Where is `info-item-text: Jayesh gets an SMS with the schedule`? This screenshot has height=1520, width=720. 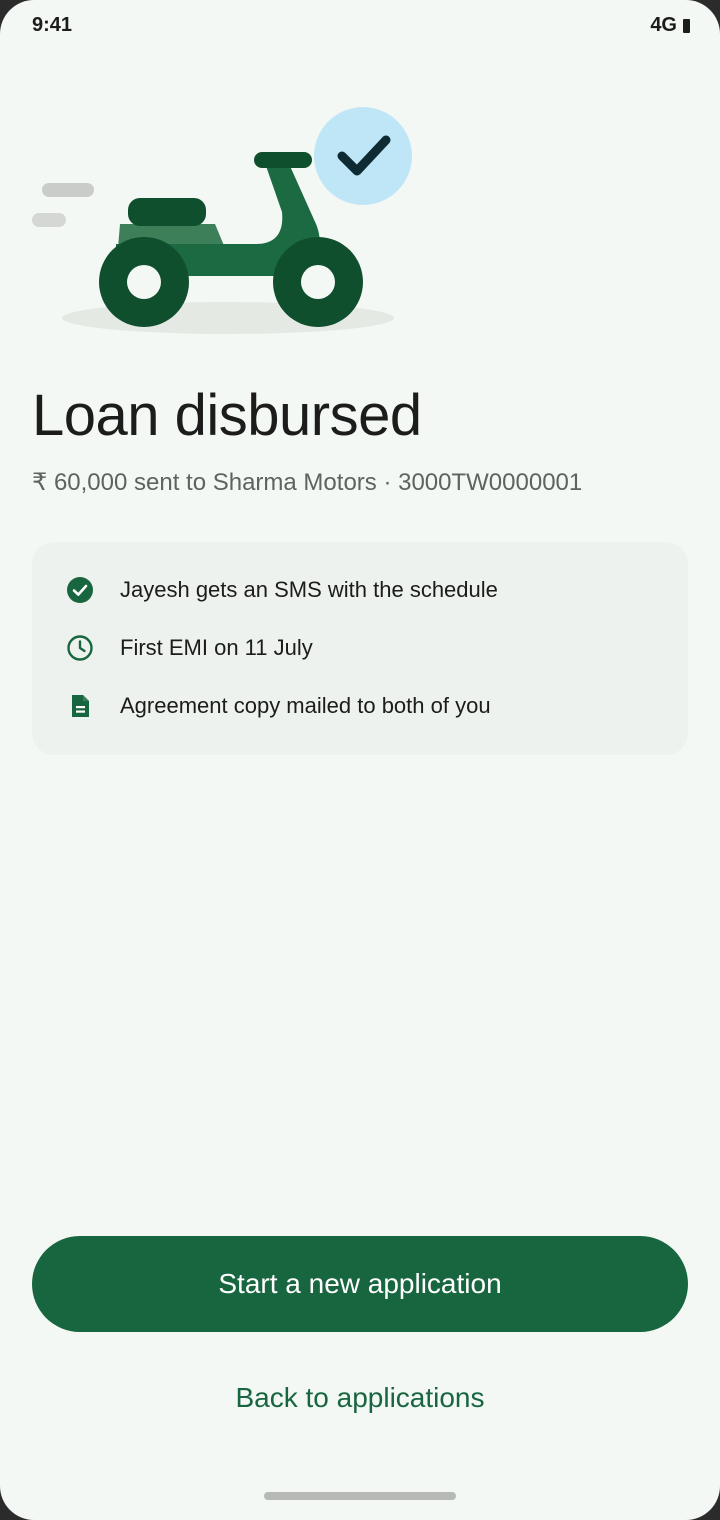 info-item-text: Jayesh gets an SMS with the schedule is located at coordinates (309, 589).